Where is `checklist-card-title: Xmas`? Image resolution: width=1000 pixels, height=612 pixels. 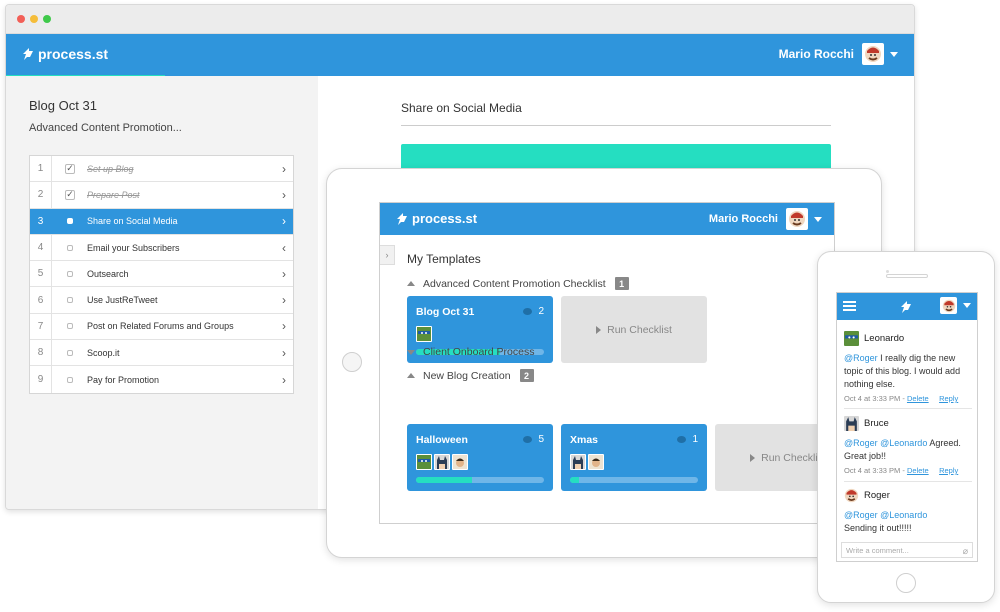 checklist-card-title: Xmas is located at coordinates (584, 440).